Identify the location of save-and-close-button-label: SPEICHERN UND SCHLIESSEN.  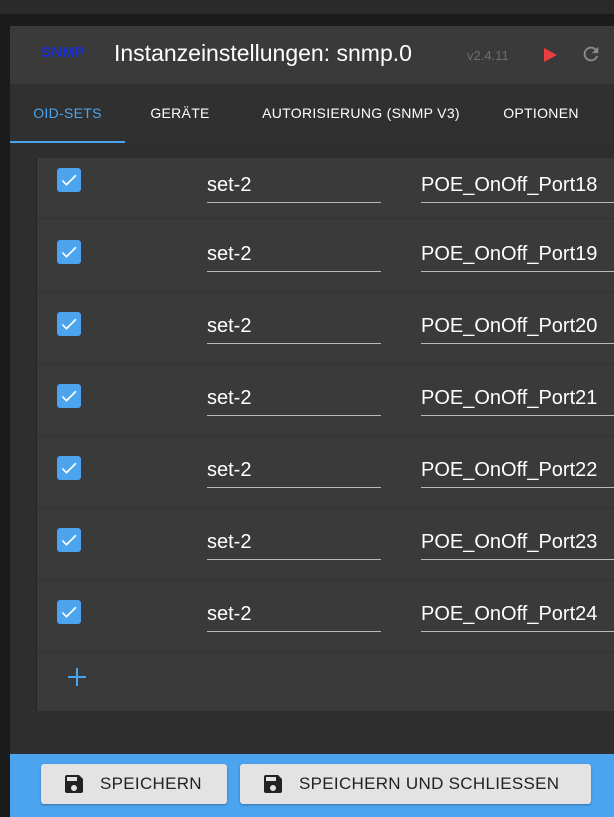
(429, 783).